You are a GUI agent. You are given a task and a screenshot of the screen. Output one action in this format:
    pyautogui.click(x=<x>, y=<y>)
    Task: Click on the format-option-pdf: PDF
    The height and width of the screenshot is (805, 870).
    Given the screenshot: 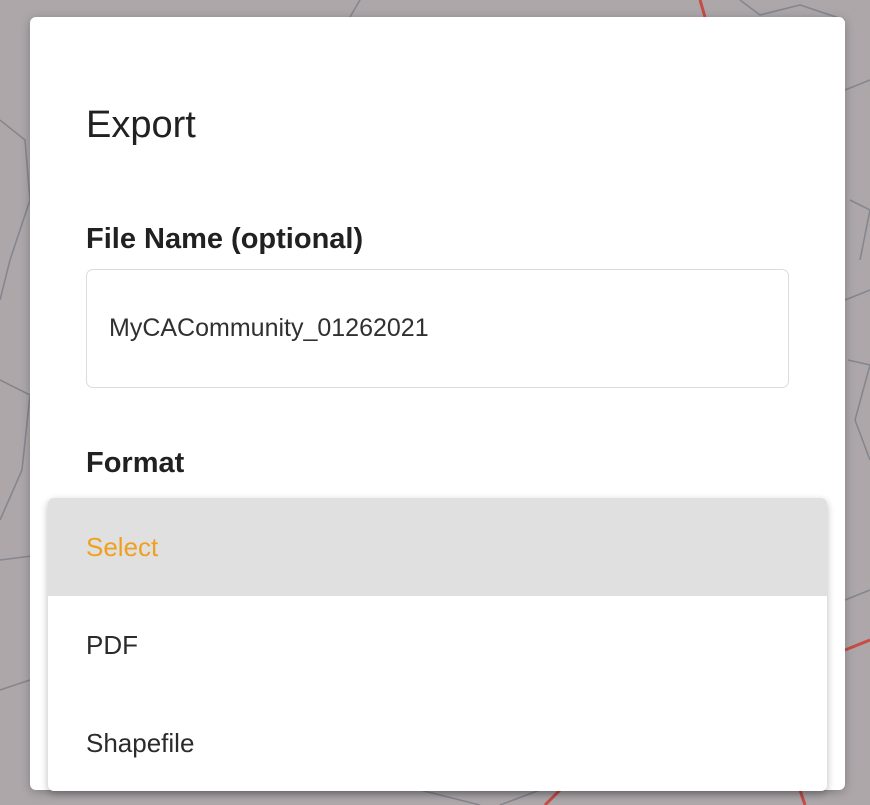 What is the action you would take?
    pyautogui.click(x=437, y=645)
    